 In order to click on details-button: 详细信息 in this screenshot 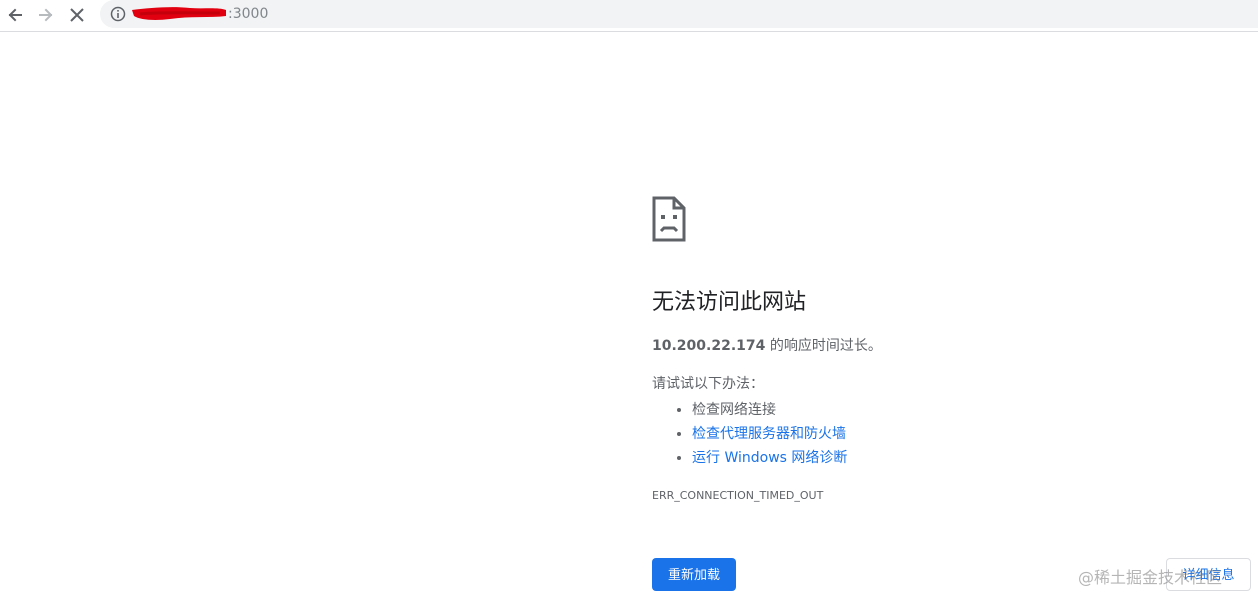, I will do `click(1208, 574)`.